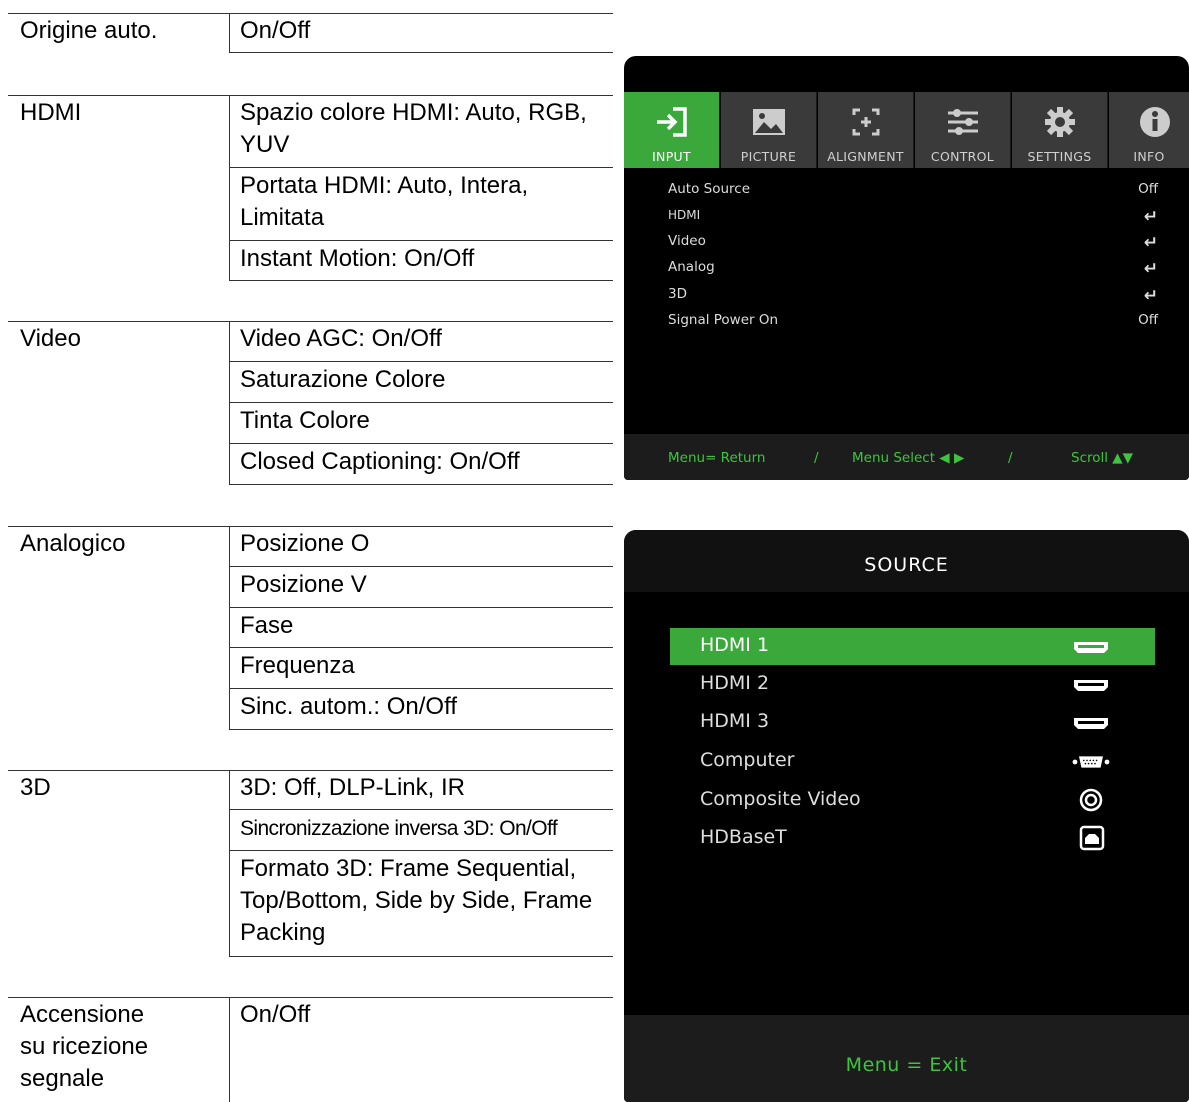  What do you see at coordinates (35, 787) in the screenshot?
I see `table-key: 3D` at bounding box center [35, 787].